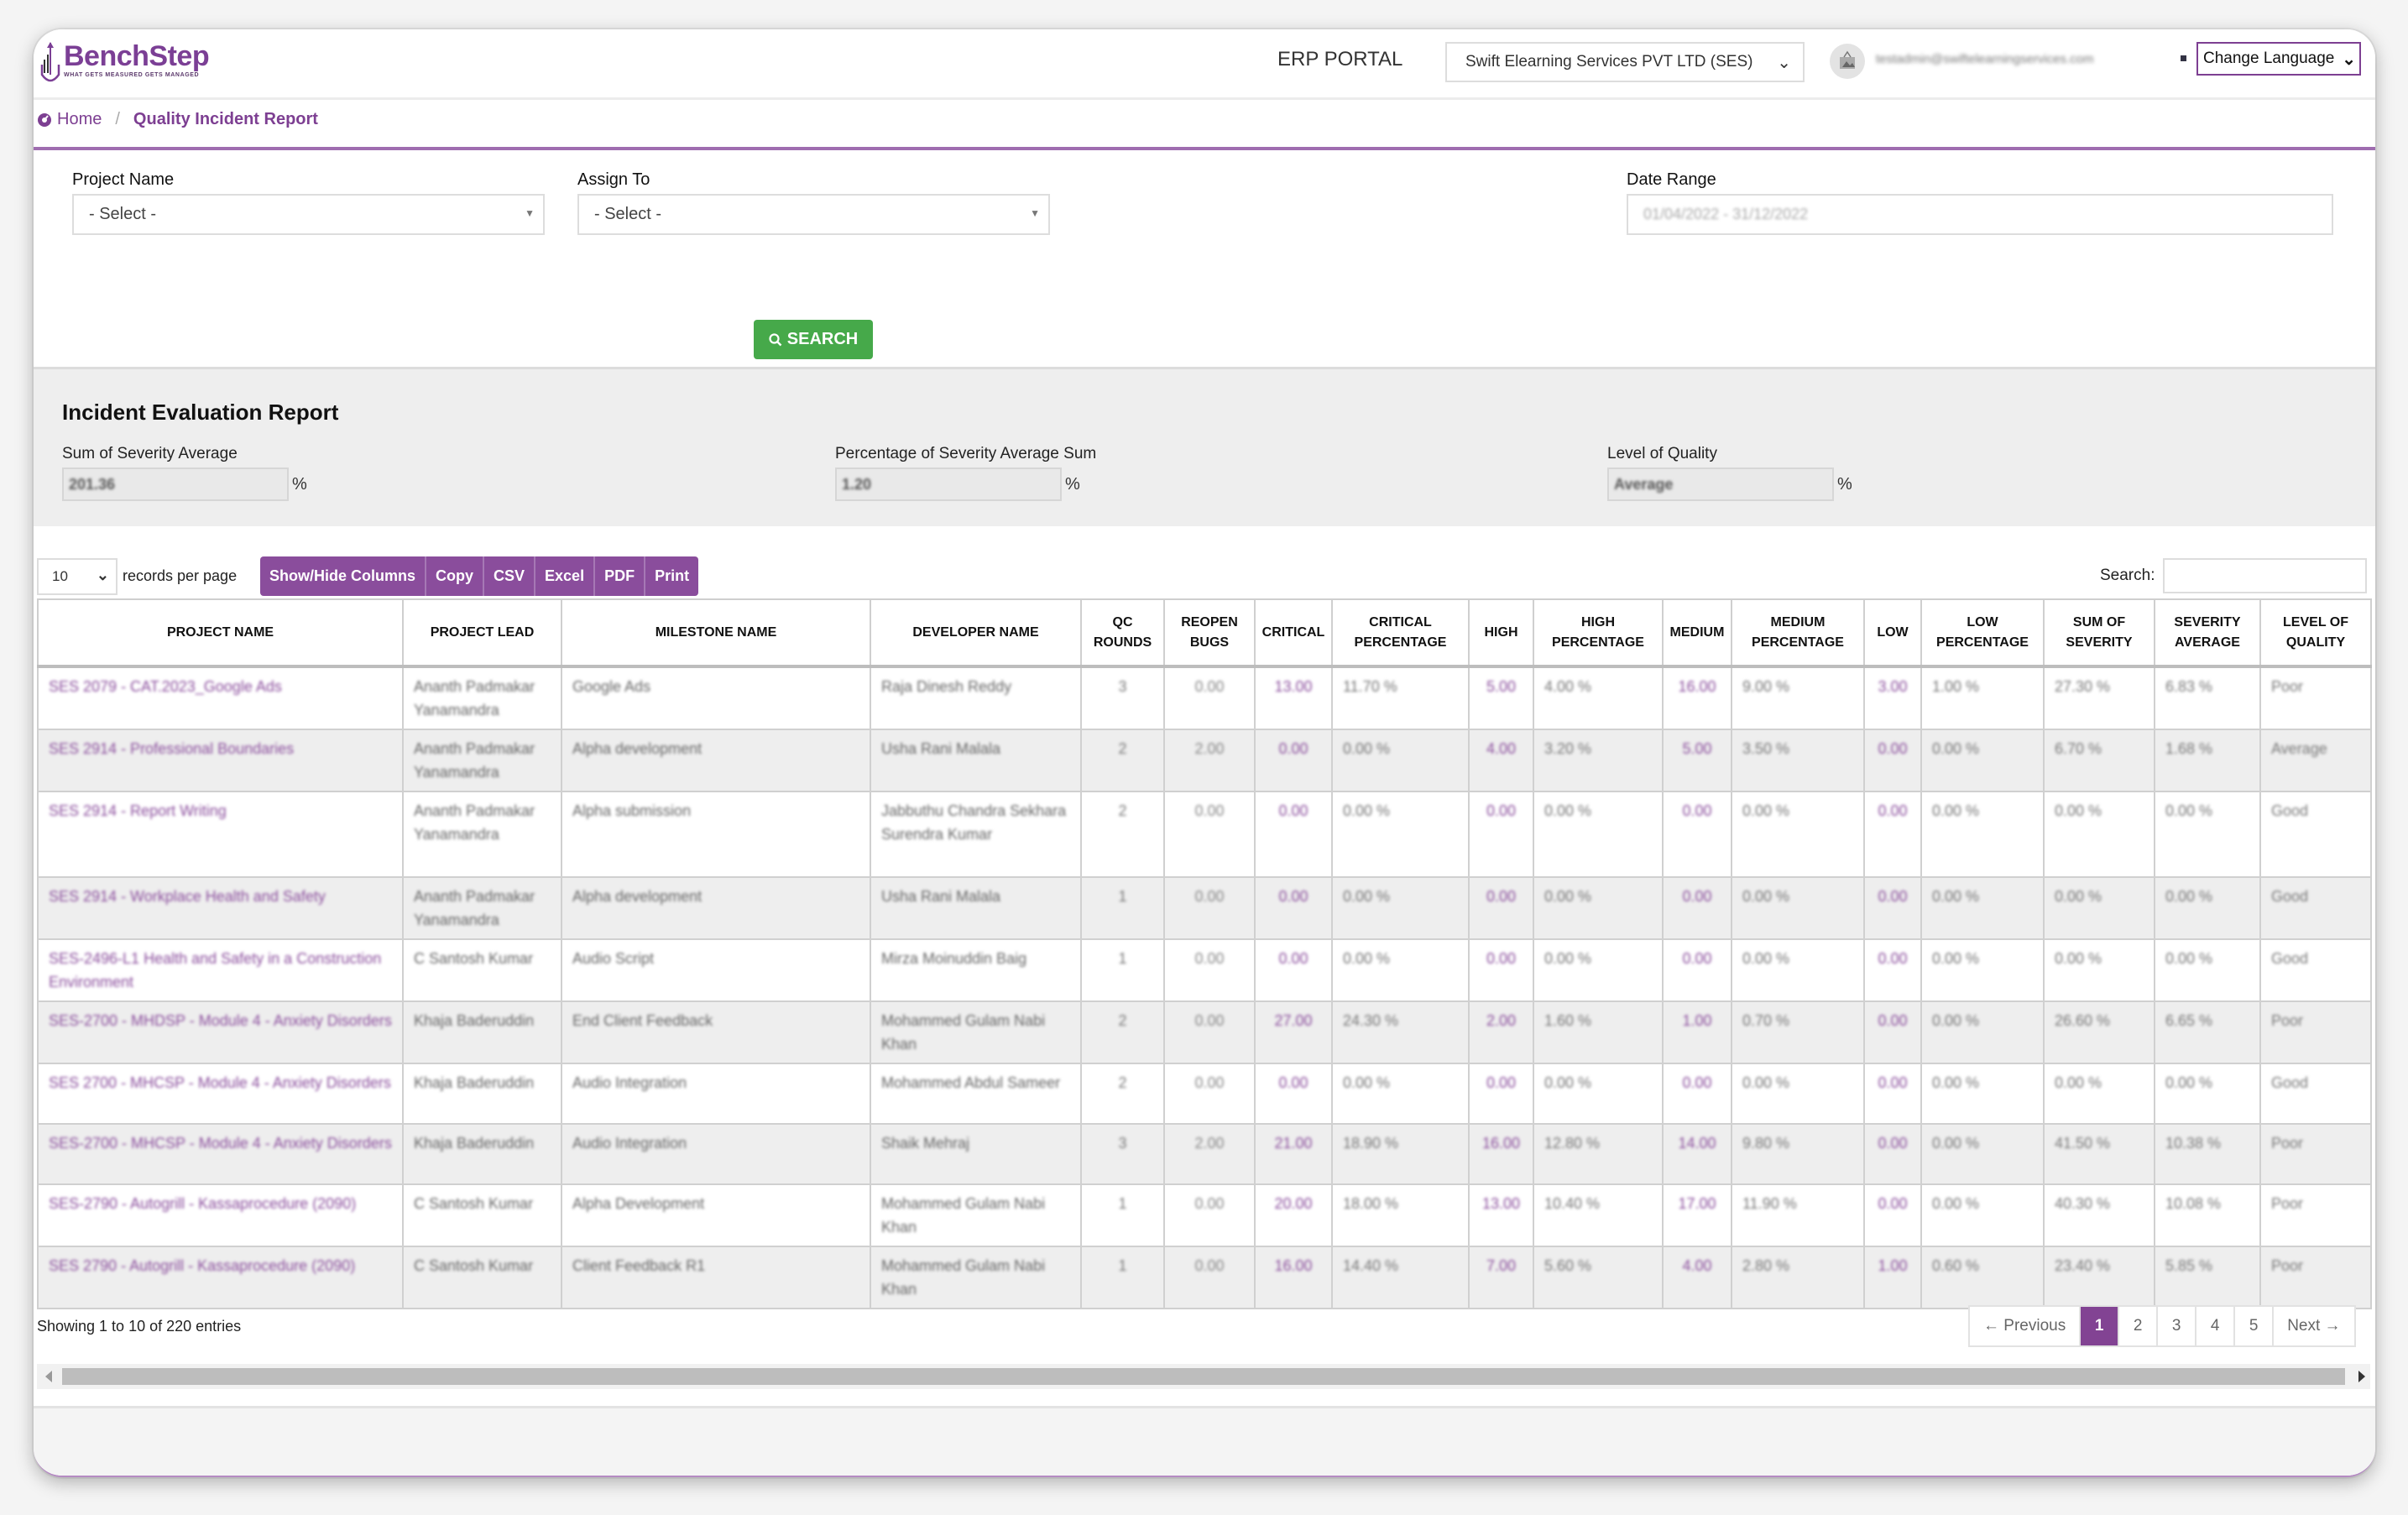  What do you see at coordinates (2255, 1326) in the screenshot?
I see `page-button-5: 5` at bounding box center [2255, 1326].